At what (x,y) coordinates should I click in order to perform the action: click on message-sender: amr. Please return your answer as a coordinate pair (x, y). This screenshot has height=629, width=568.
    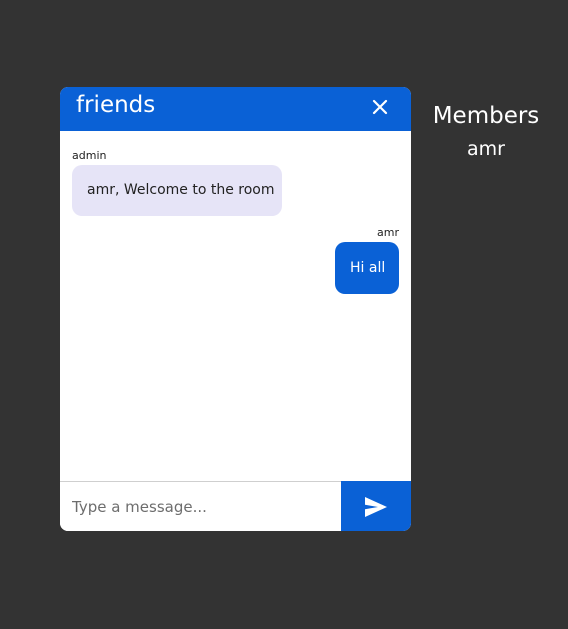
    Looking at the image, I should click on (388, 232).